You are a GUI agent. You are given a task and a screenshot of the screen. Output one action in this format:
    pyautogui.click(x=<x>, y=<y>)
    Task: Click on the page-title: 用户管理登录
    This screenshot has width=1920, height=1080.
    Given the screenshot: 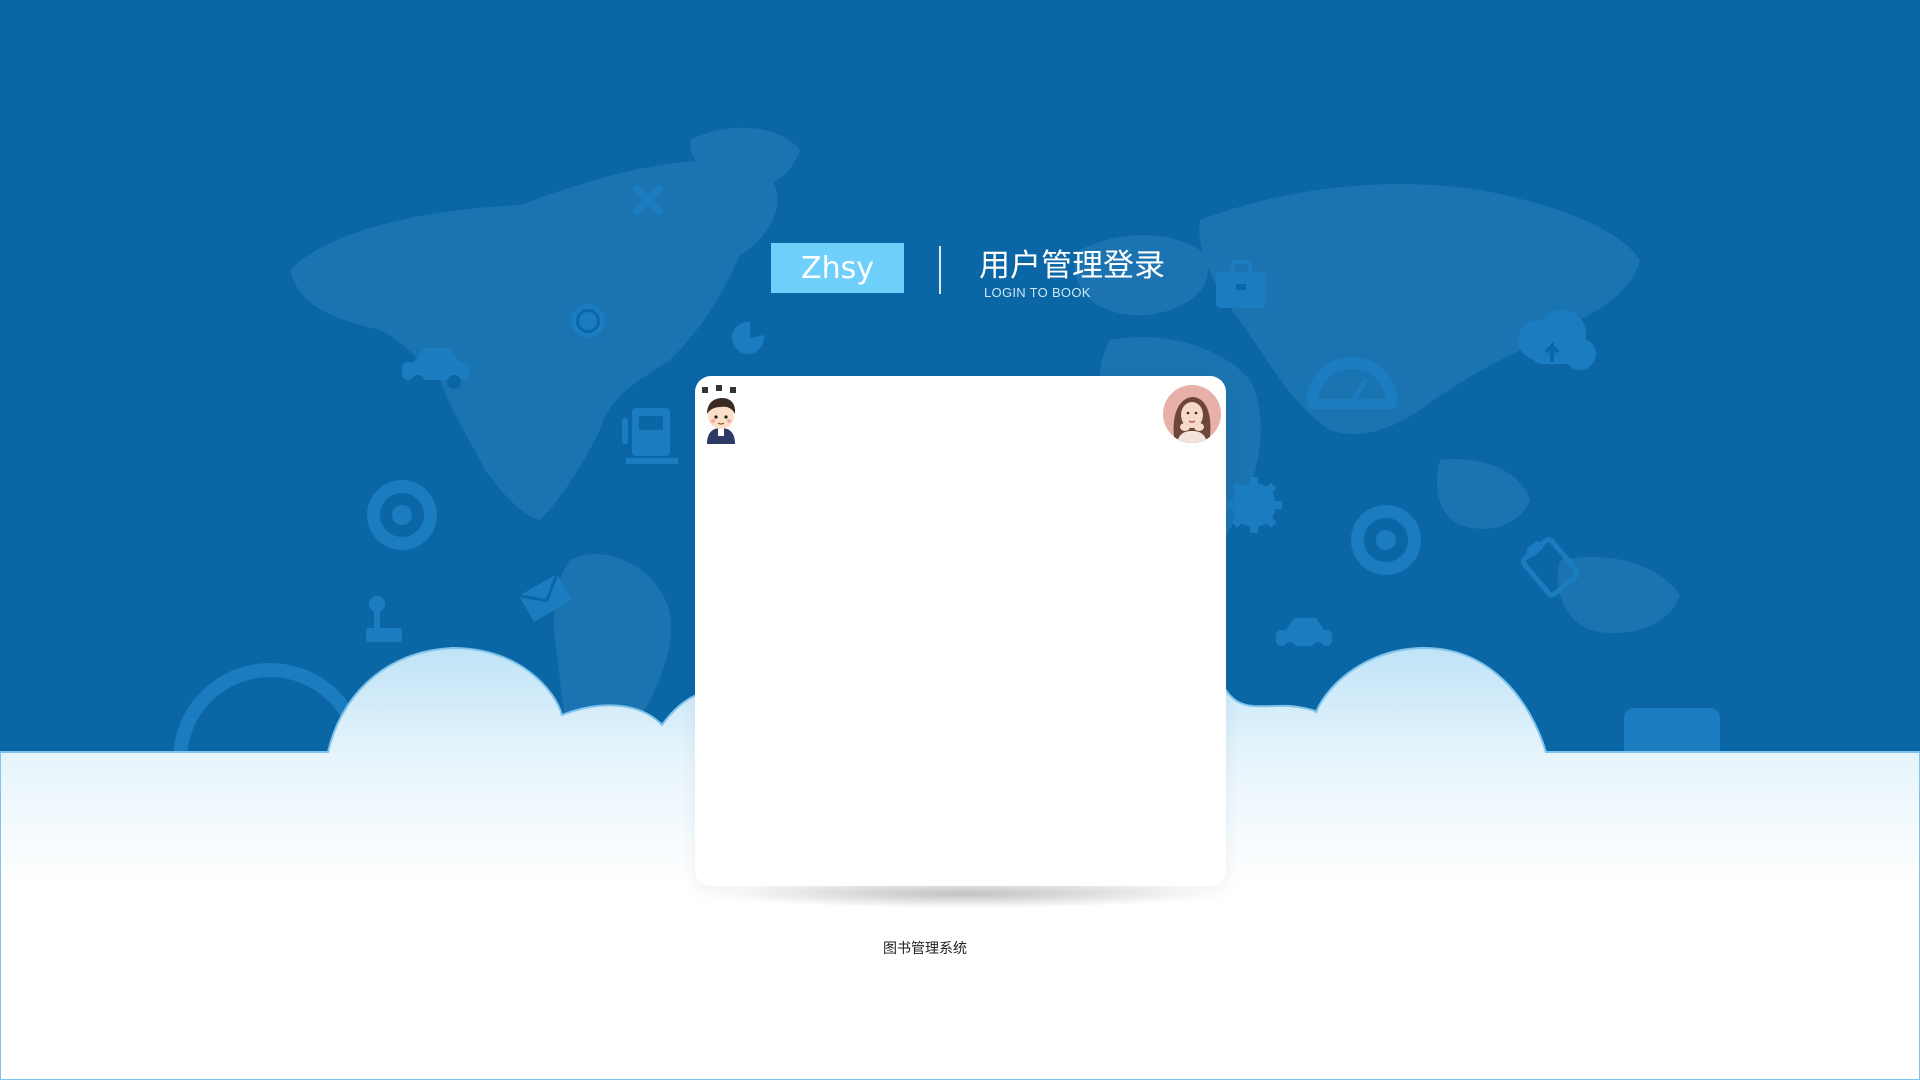 What is the action you would take?
    pyautogui.click(x=1072, y=266)
    